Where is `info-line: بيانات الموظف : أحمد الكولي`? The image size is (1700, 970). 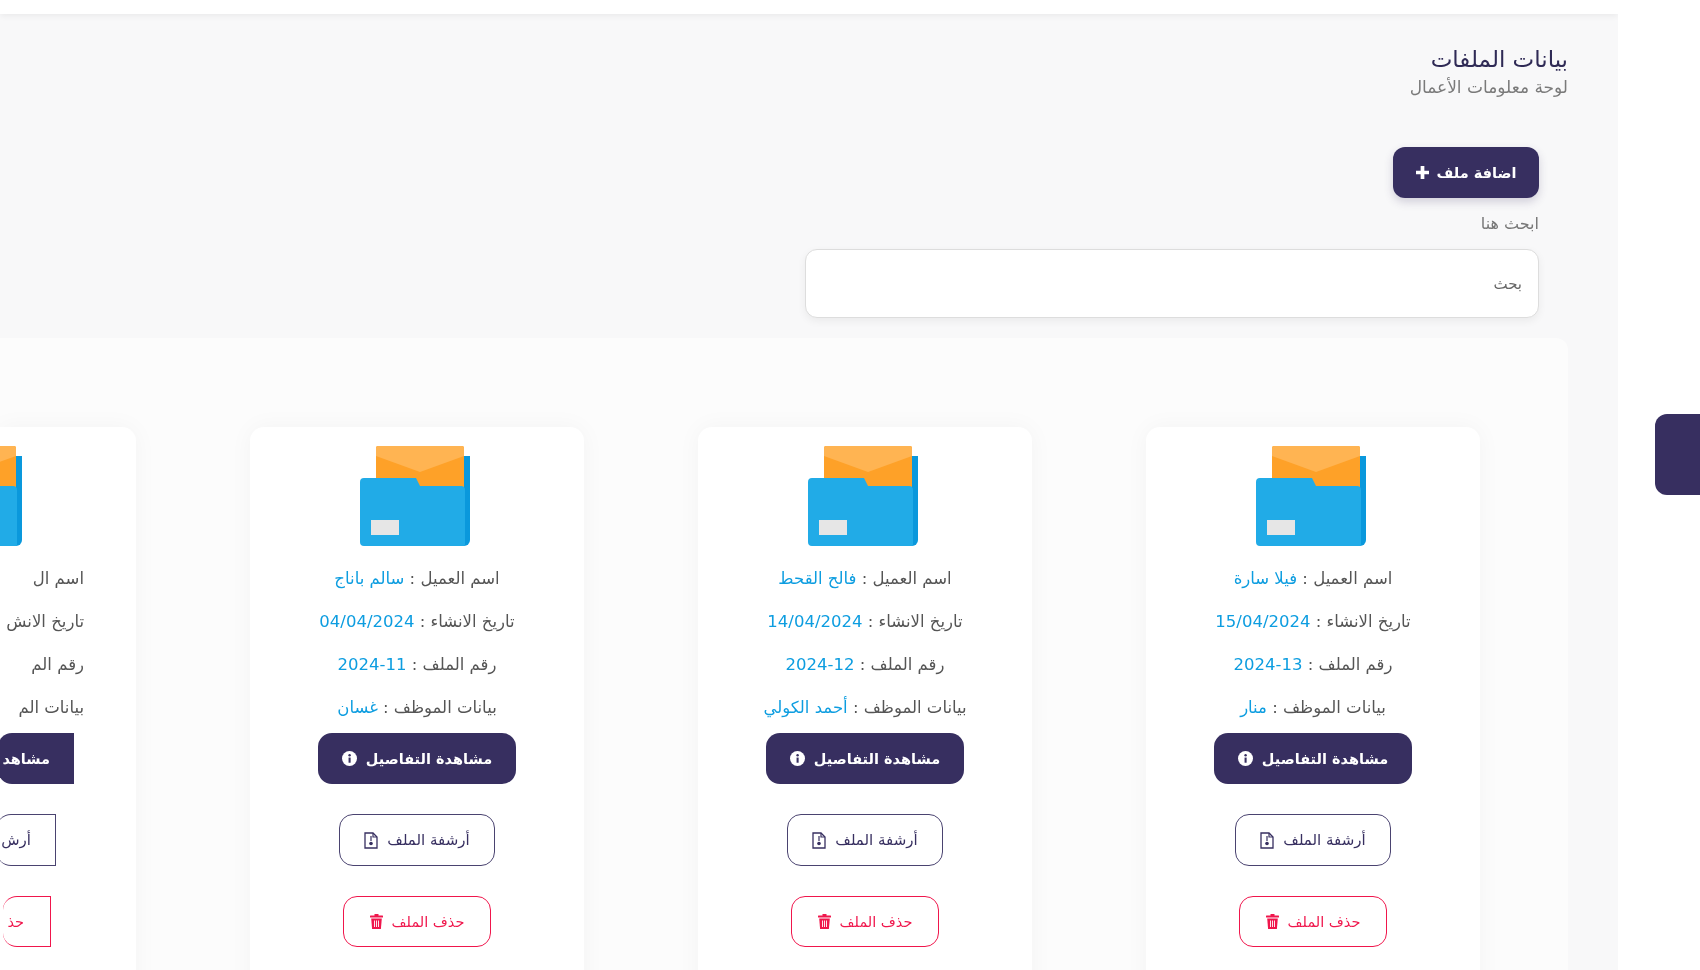
info-line: بيانات الموظف : أحمد الكولي is located at coordinates (865, 708).